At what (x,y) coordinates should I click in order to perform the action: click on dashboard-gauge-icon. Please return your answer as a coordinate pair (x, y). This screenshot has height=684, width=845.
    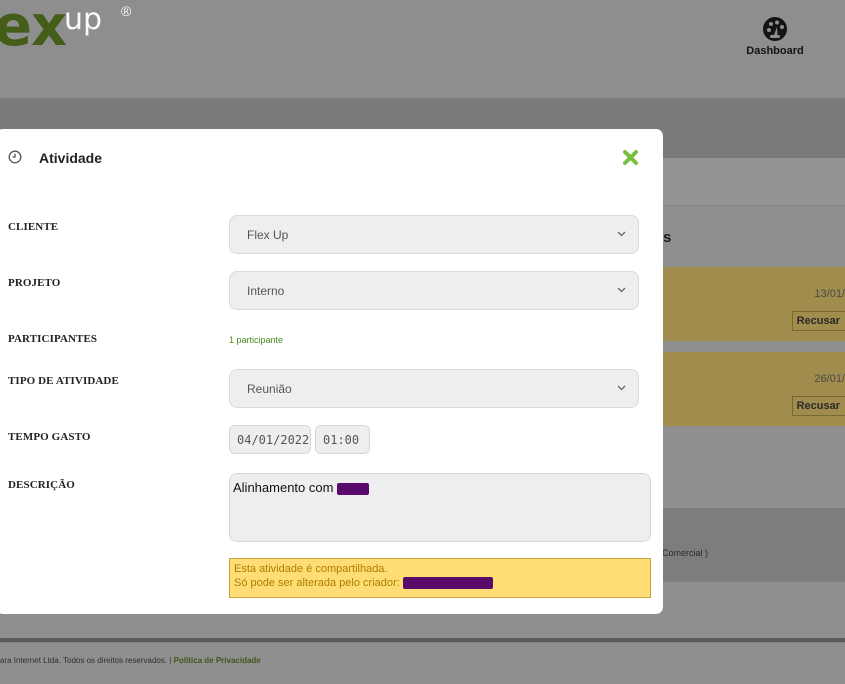
    Looking at the image, I should click on (775, 29).